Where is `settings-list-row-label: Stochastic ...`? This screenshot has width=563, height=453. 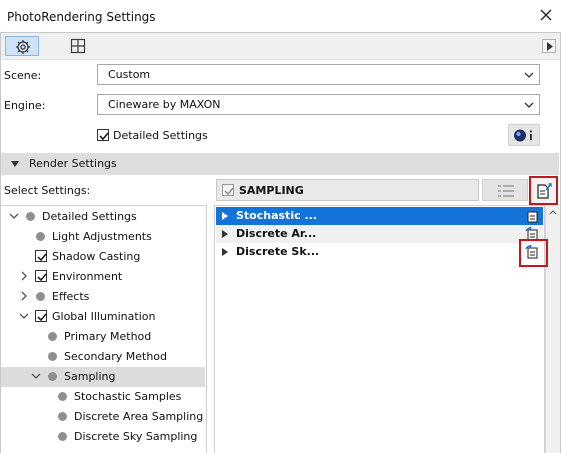 settings-list-row-label: Stochastic ... is located at coordinates (276, 215).